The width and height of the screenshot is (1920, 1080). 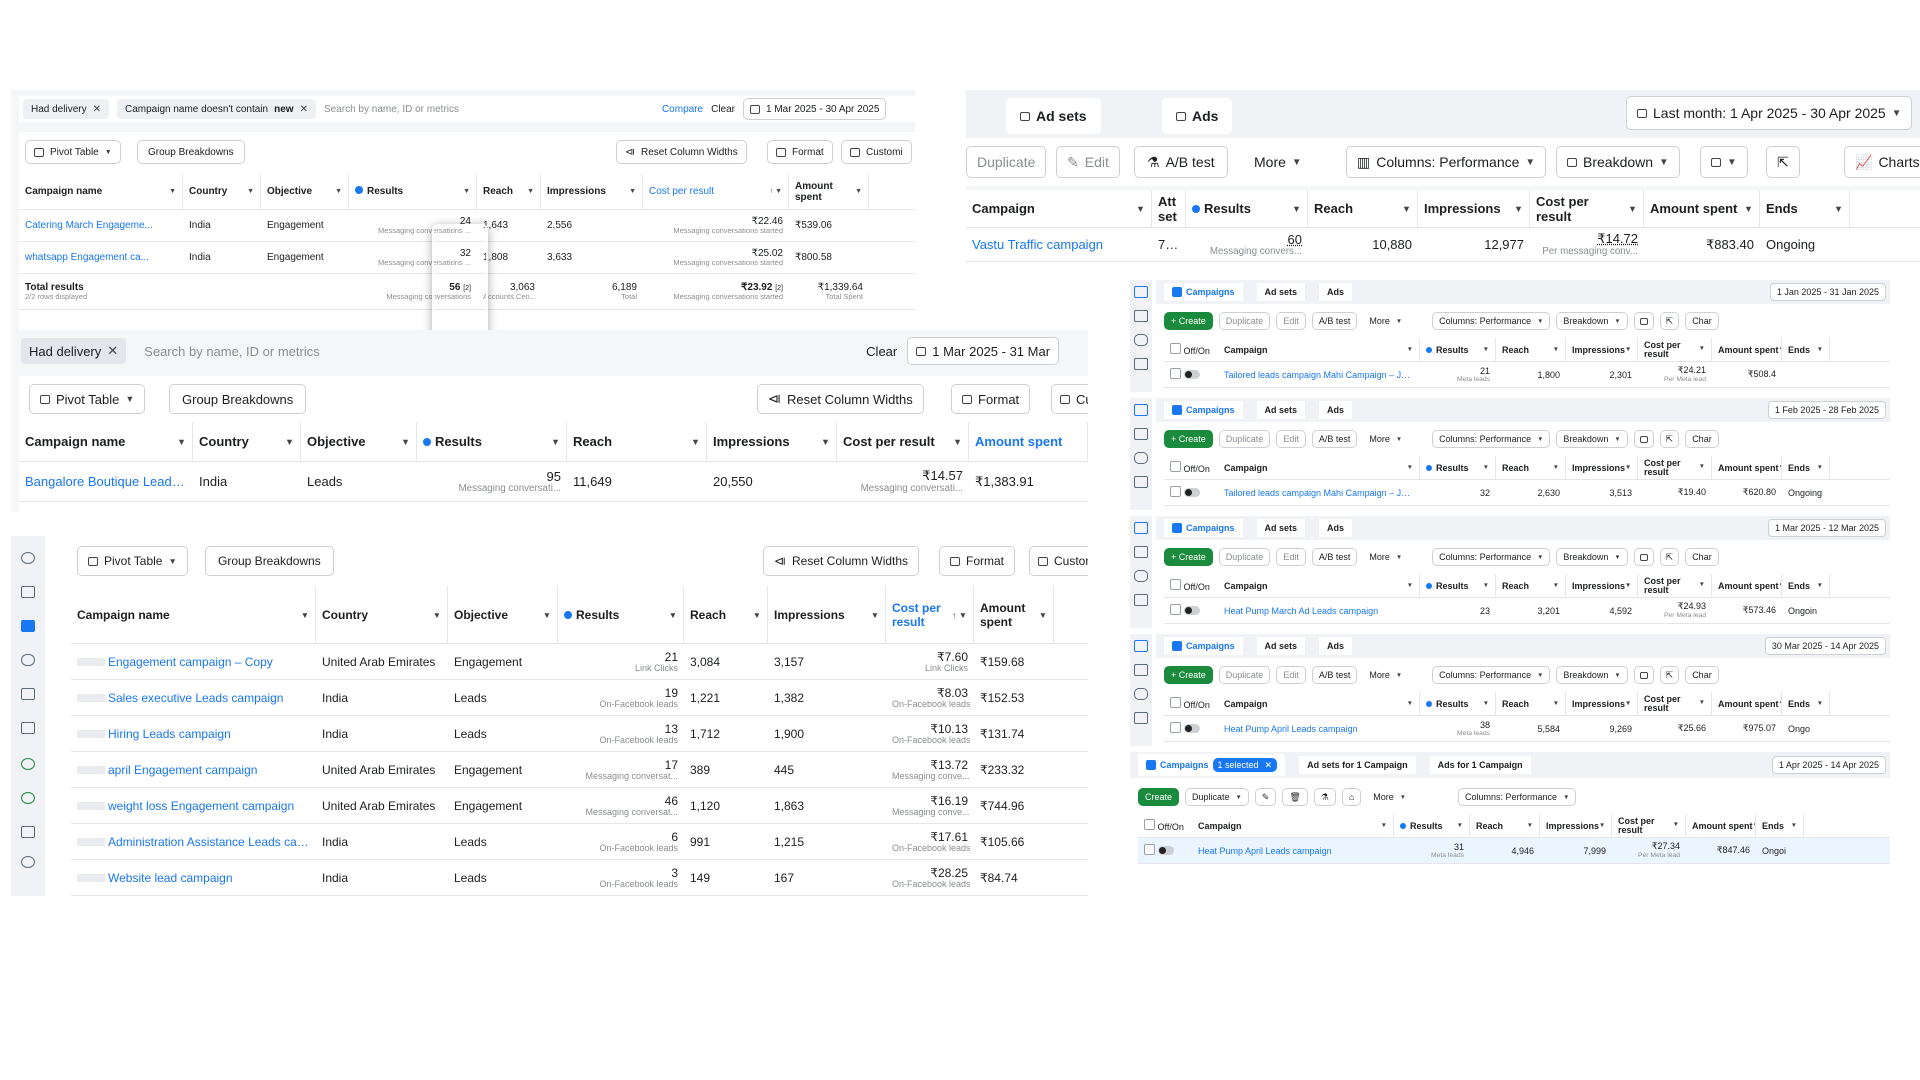 I want to click on duplicate-button: Duplicate ▼, so click(x=1217, y=797).